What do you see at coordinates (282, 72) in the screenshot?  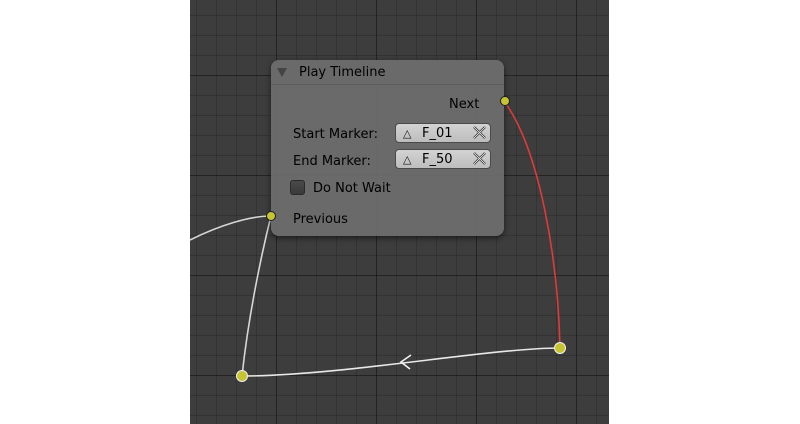 I see `collapse-triangle-icon` at bounding box center [282, 72].